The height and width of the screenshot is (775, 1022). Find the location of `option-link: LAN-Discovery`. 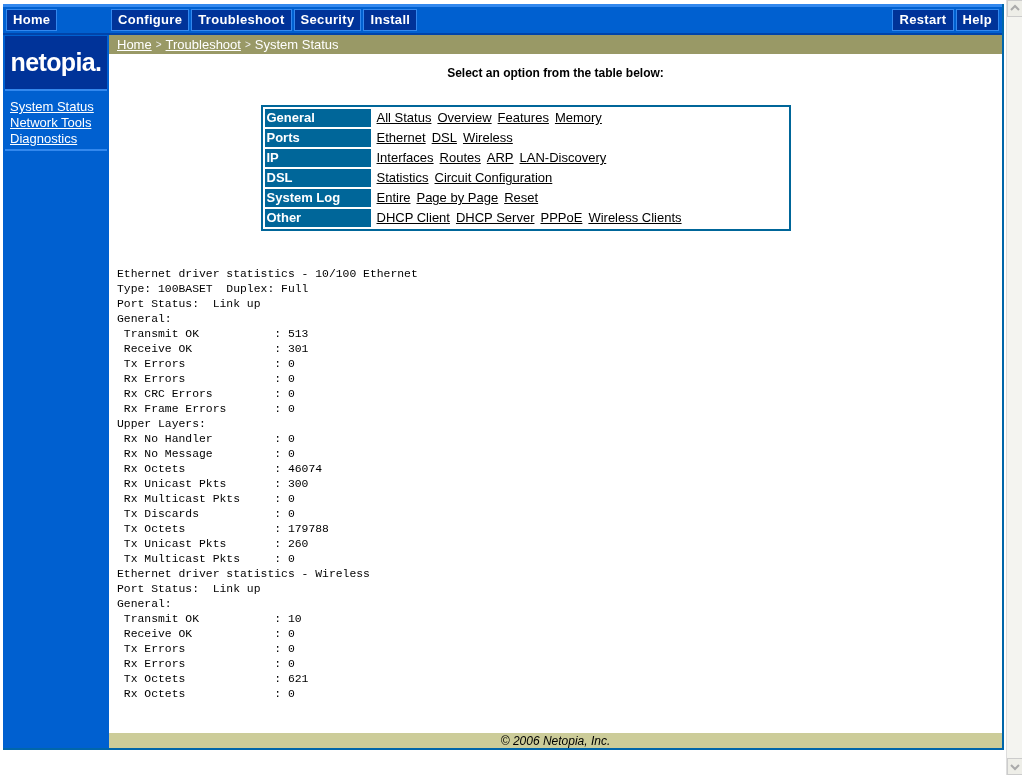

option-link: LAN-Discovery is located at coordinates (563, 158).